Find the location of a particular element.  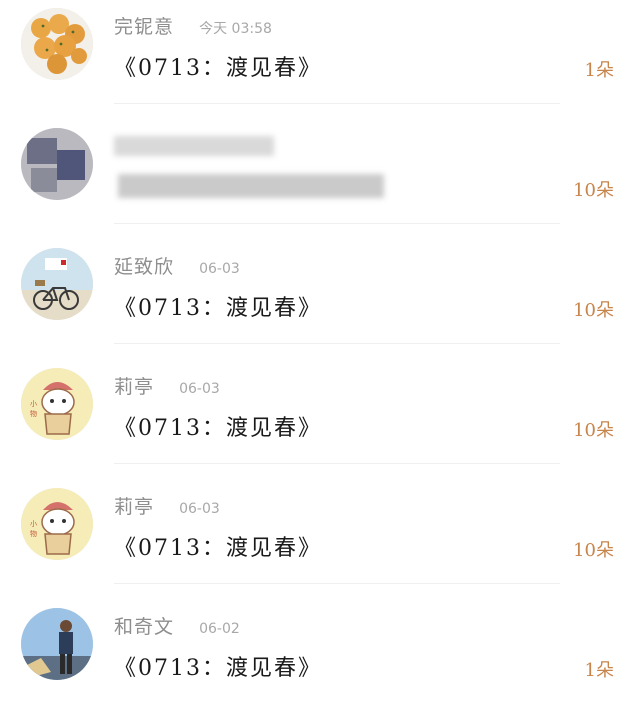

timestamp: 今天 03:58 is located at coordinates (235, 29).